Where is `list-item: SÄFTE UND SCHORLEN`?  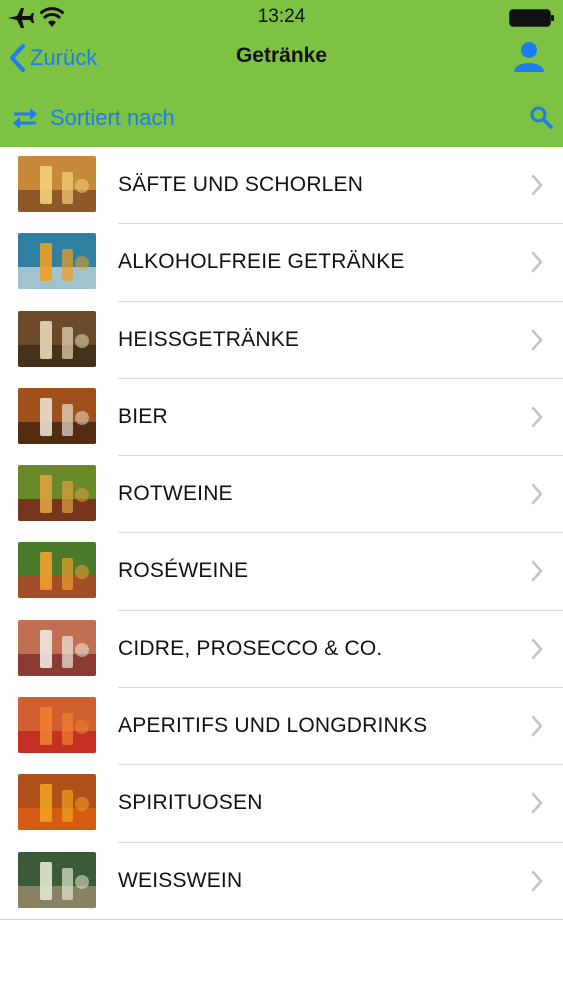
list-item: SÄFTE UND SCHORLEN is located at coordinates (281, 186).